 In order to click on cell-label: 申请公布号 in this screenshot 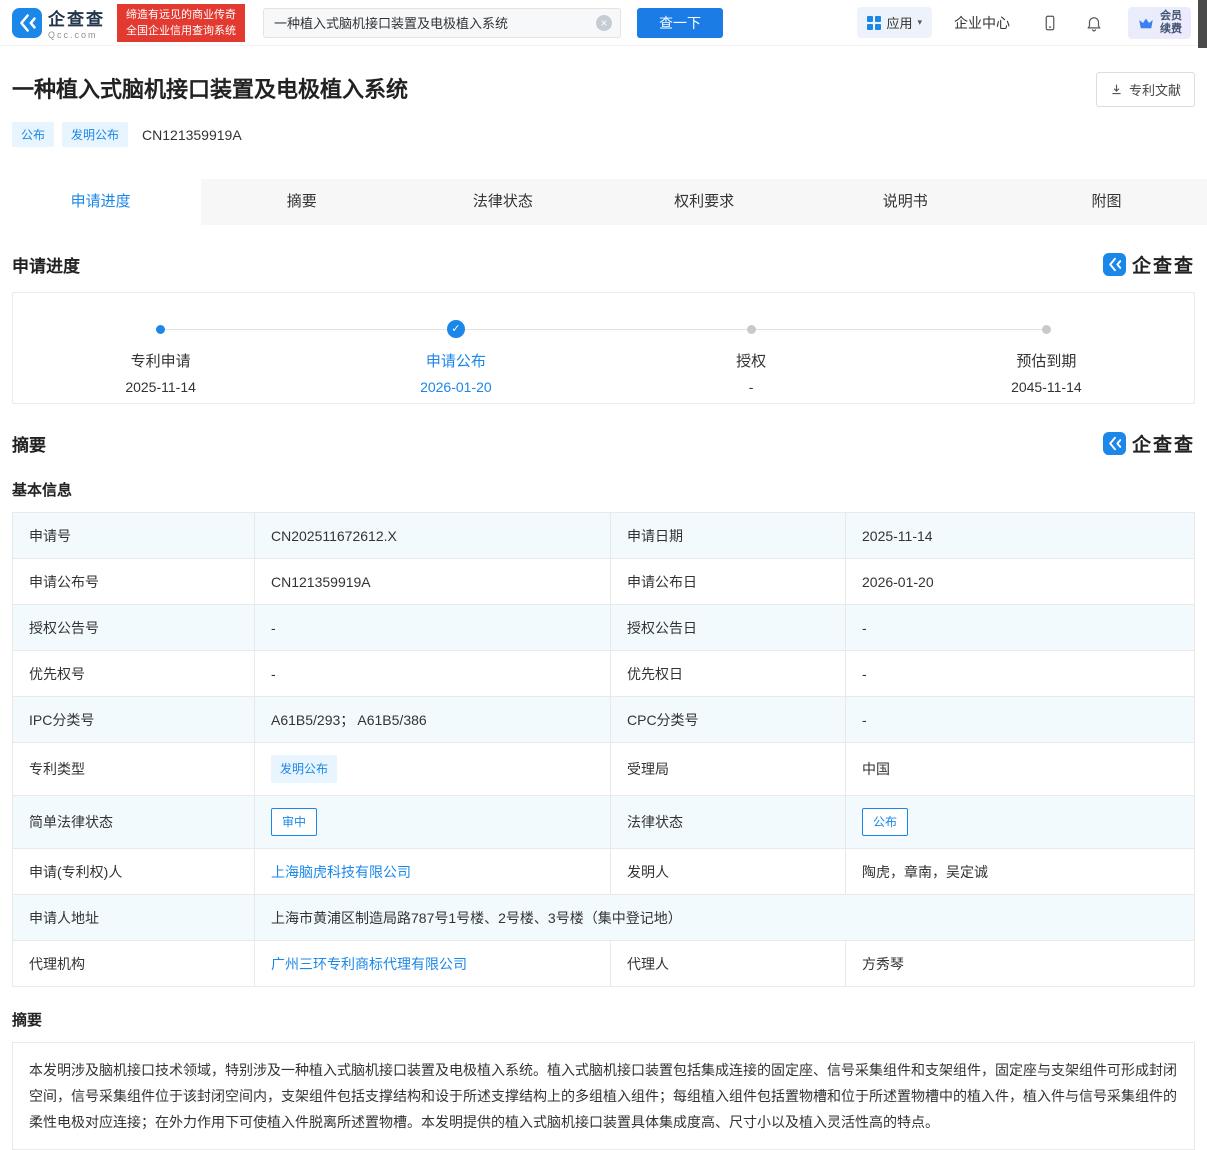, I will do `click(64, 581)`.